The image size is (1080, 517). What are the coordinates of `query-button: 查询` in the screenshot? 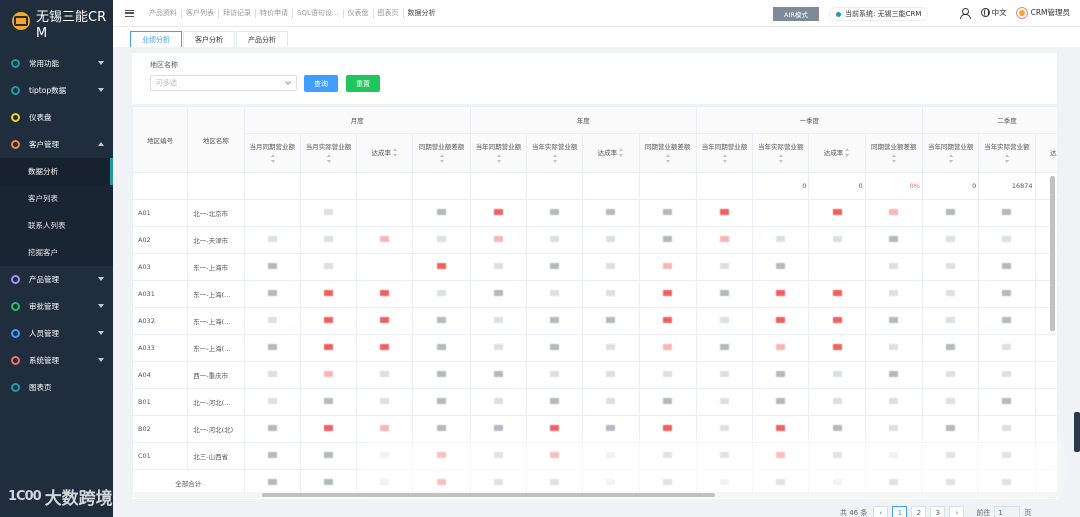 It's located at (321, 83).